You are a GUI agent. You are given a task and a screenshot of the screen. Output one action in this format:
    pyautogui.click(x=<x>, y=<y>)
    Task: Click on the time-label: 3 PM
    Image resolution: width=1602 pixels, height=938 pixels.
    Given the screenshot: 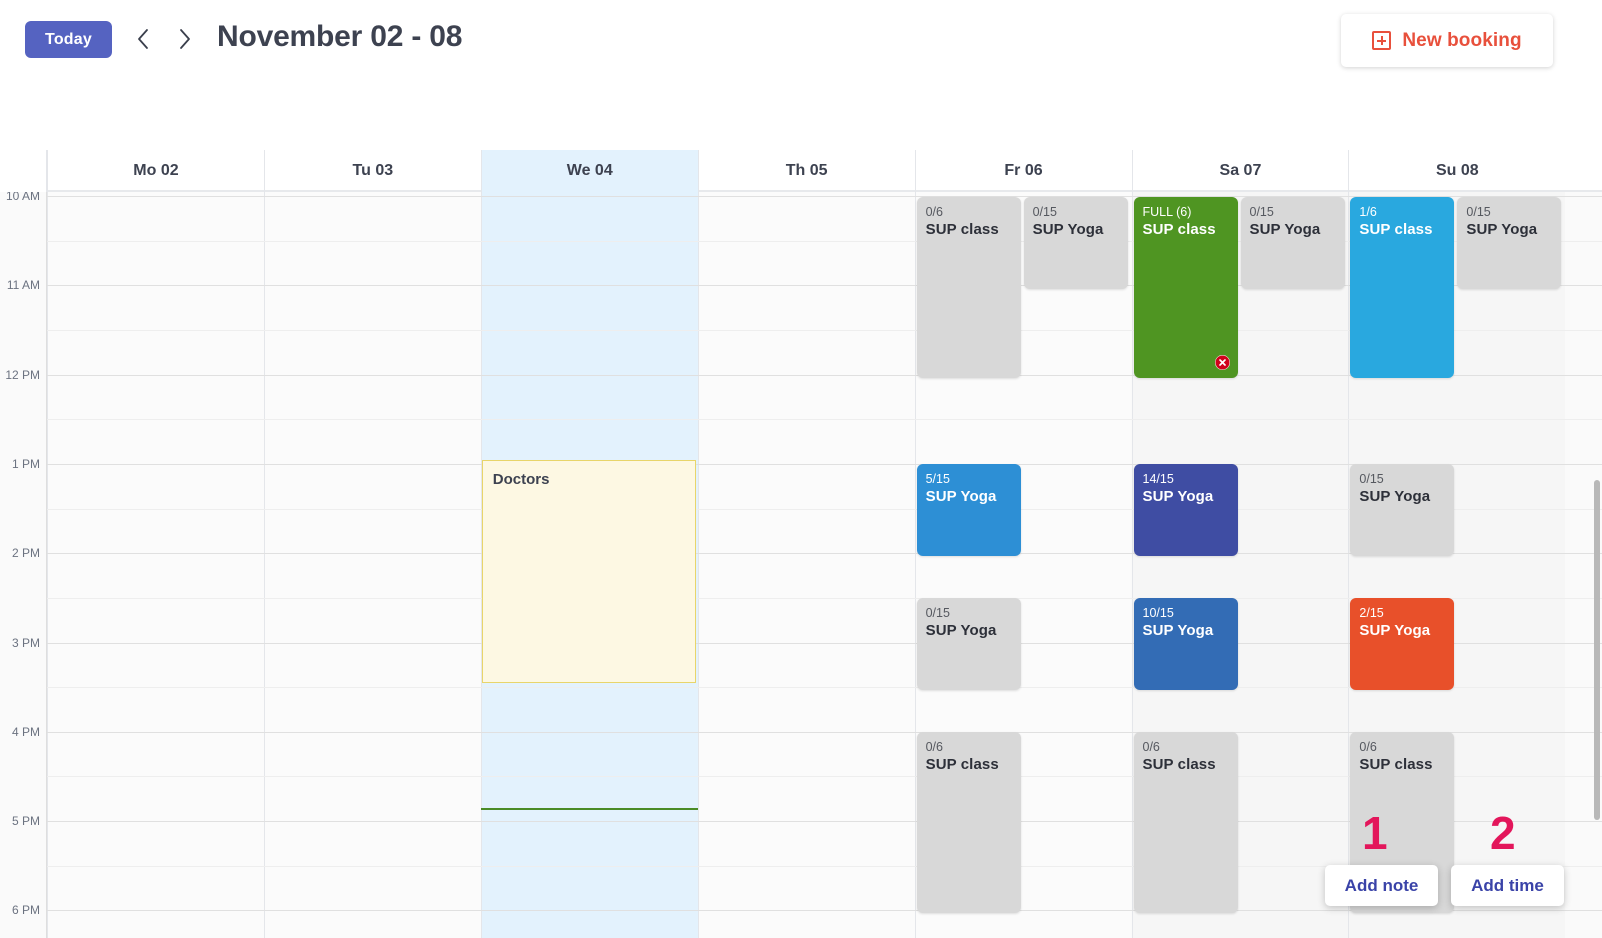 What is the action you would take?
    pyautogui.click(x=25, y=642)
    